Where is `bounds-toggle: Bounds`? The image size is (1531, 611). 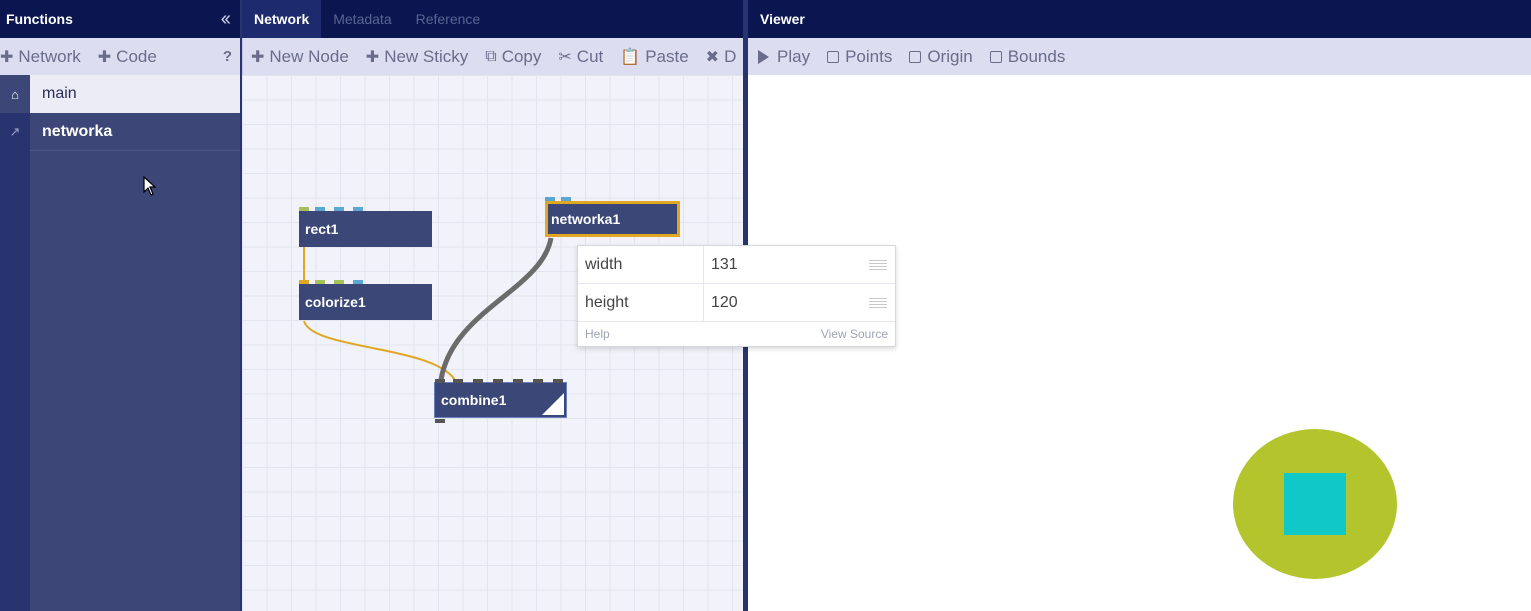
bounds-toggle: Bounds is located at coordinates (1027, 56).